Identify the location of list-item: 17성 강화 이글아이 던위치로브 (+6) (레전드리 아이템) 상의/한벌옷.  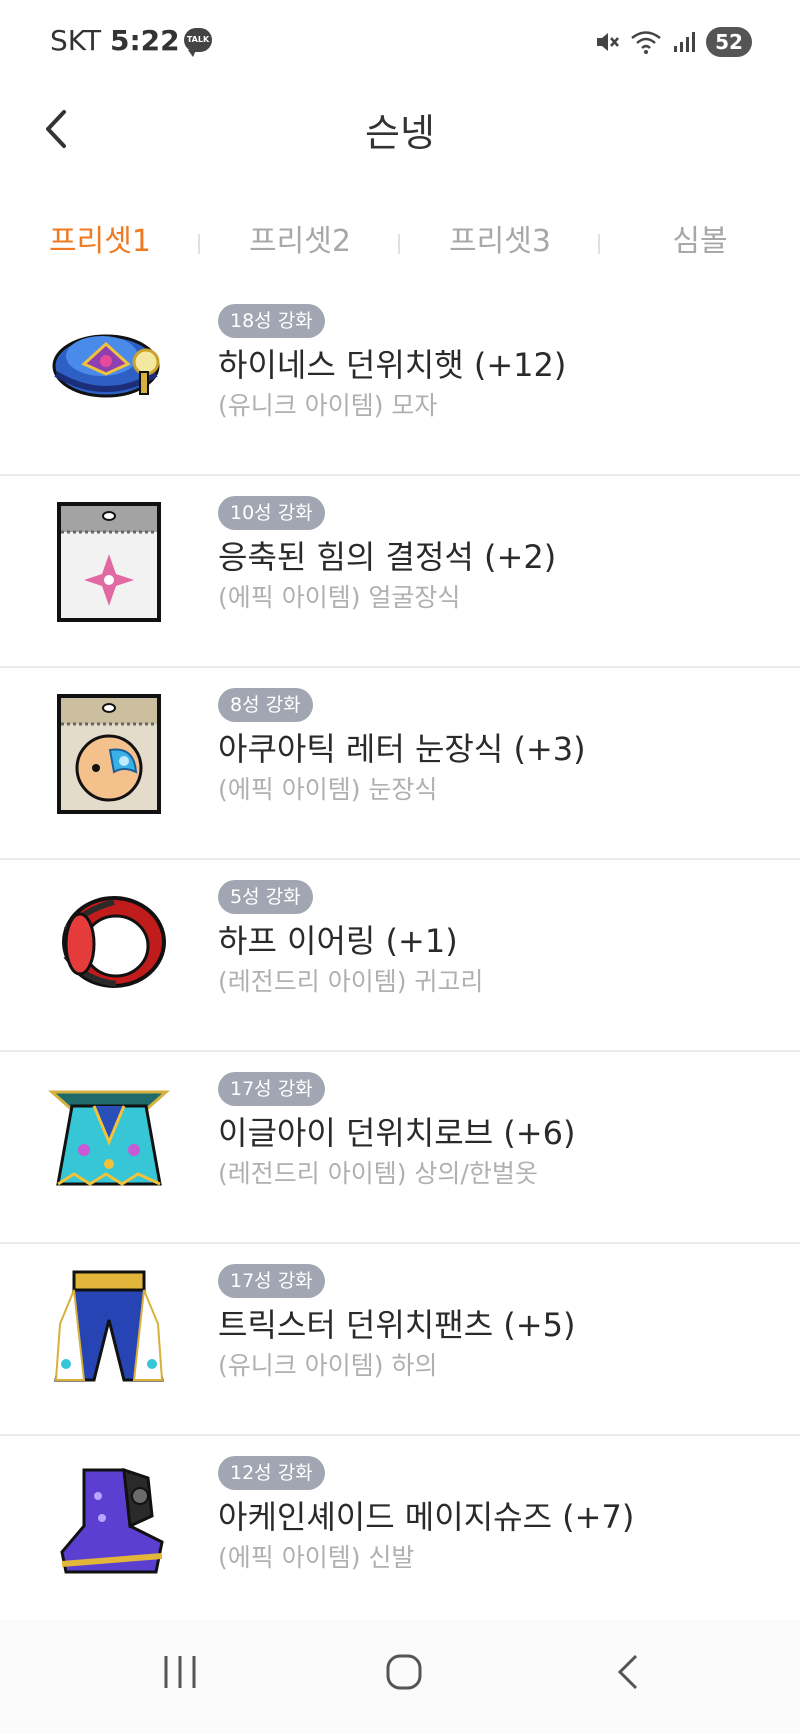
(400, 1148).